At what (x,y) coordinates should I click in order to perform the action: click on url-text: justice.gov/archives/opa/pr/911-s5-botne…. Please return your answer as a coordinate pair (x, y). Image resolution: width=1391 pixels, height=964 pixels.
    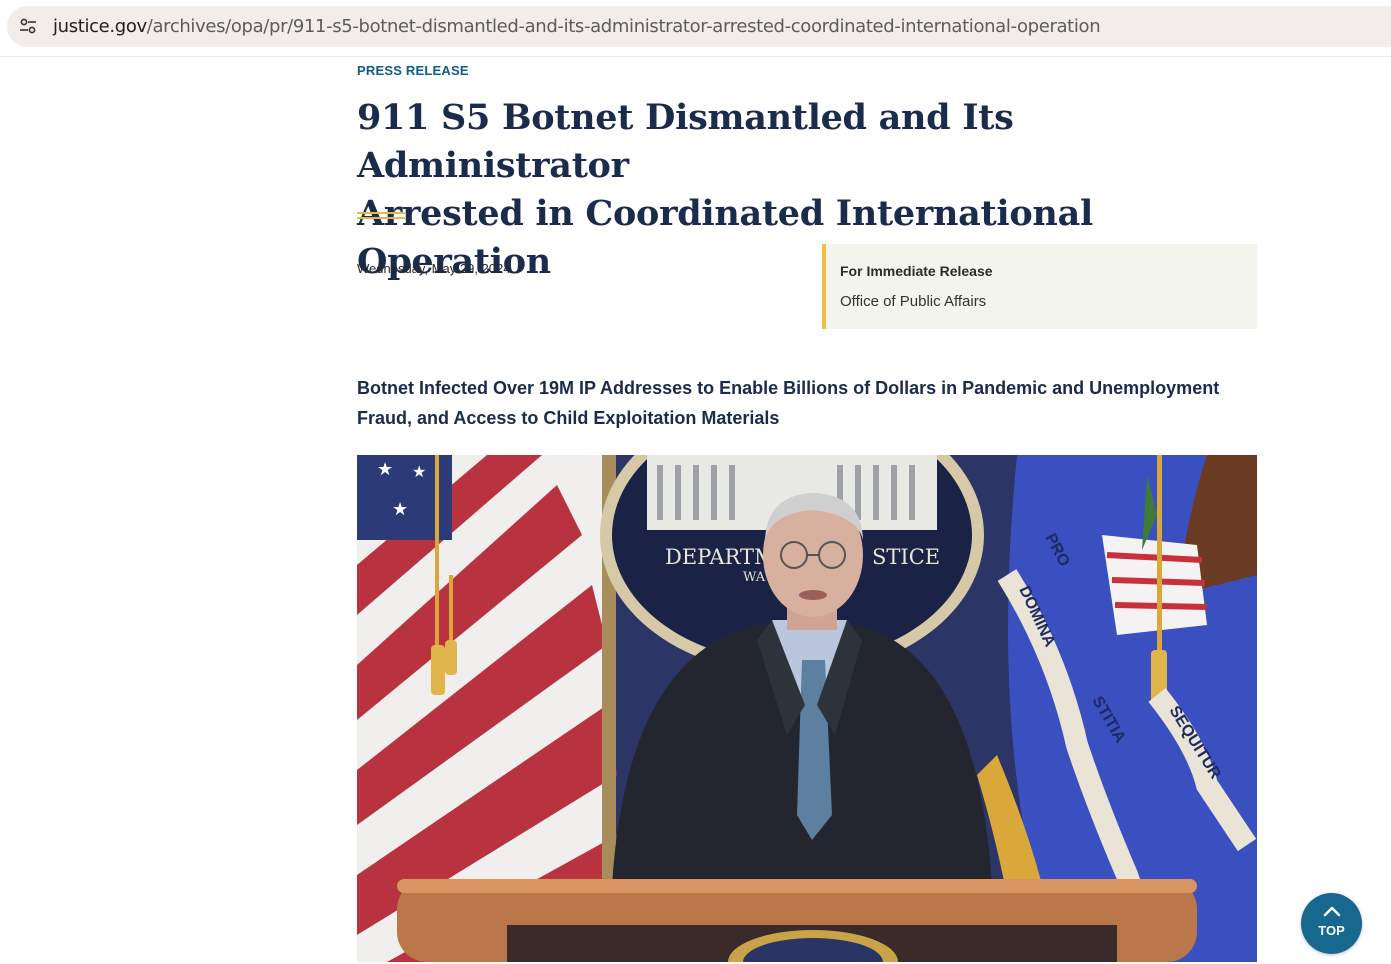
    Looking at the image, I should click on (577, 26).